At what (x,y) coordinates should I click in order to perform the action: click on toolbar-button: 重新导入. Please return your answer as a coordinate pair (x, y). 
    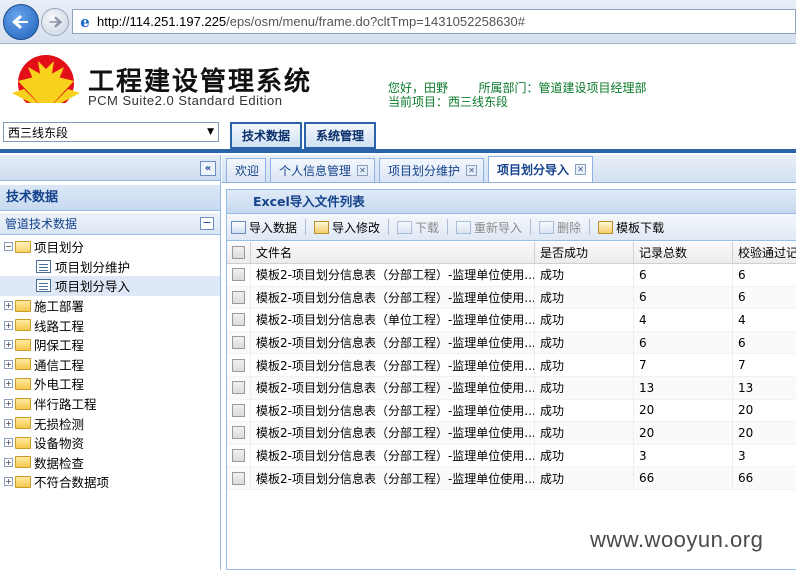
    Looking at the image, I should click on (489, 227).